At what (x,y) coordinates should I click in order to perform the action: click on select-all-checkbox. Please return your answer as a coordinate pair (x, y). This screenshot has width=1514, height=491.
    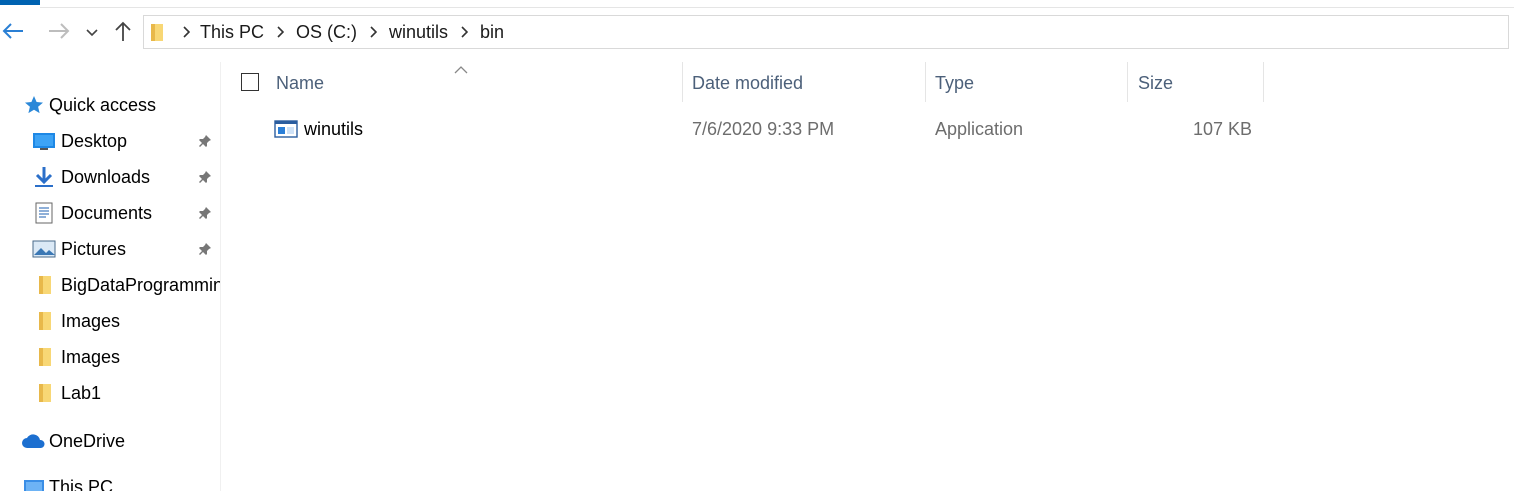
    Looking at the image, I should click on (250, 82).